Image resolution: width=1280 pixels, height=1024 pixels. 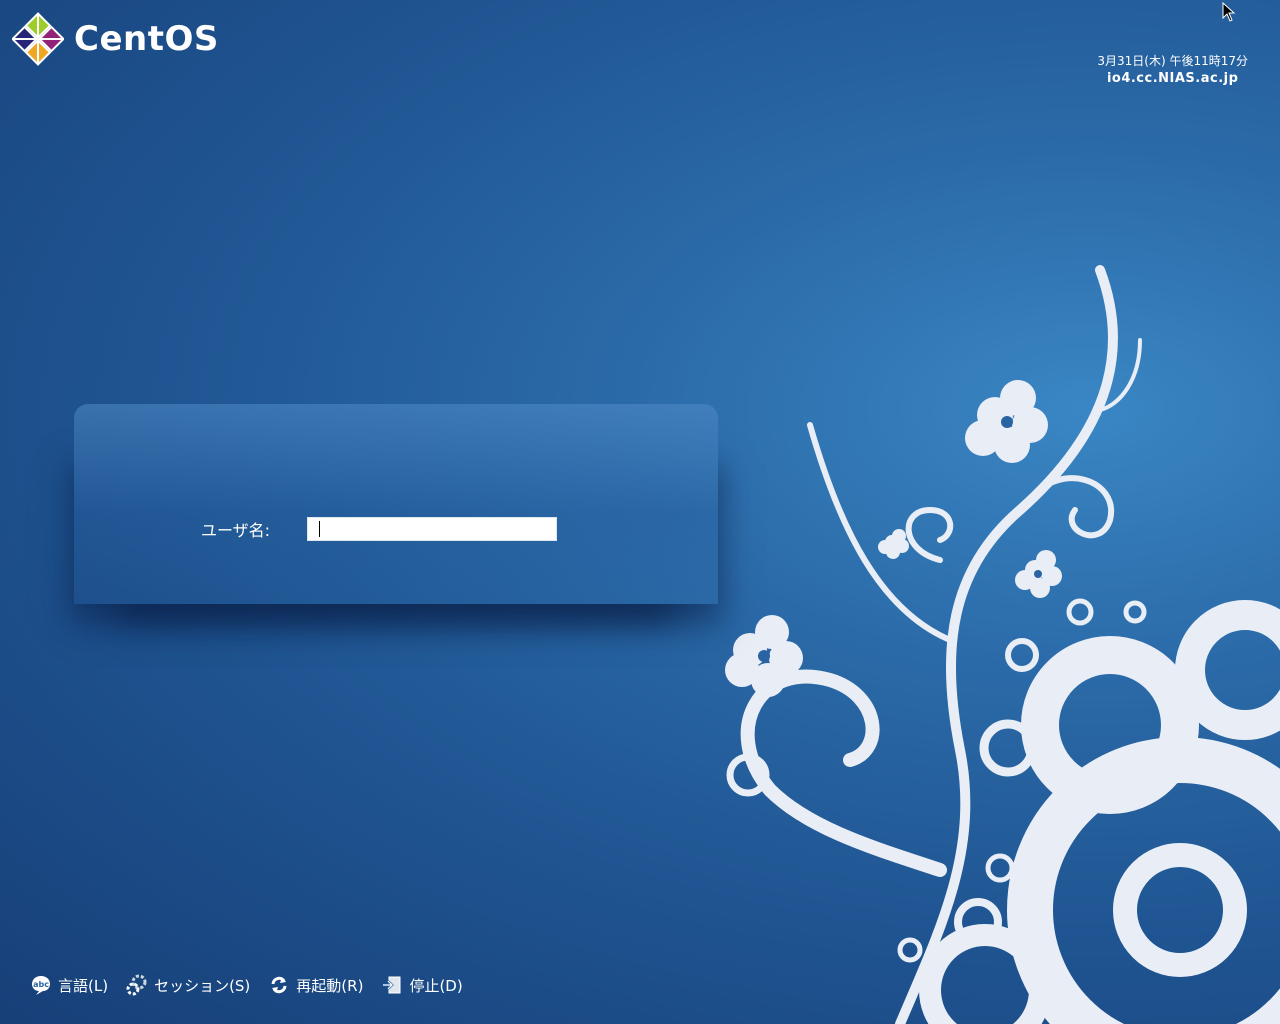 What do you see at coordinates (38, 39) in the screenshot?
I see `centos-logo-icon` at bounding box center [38, 39].